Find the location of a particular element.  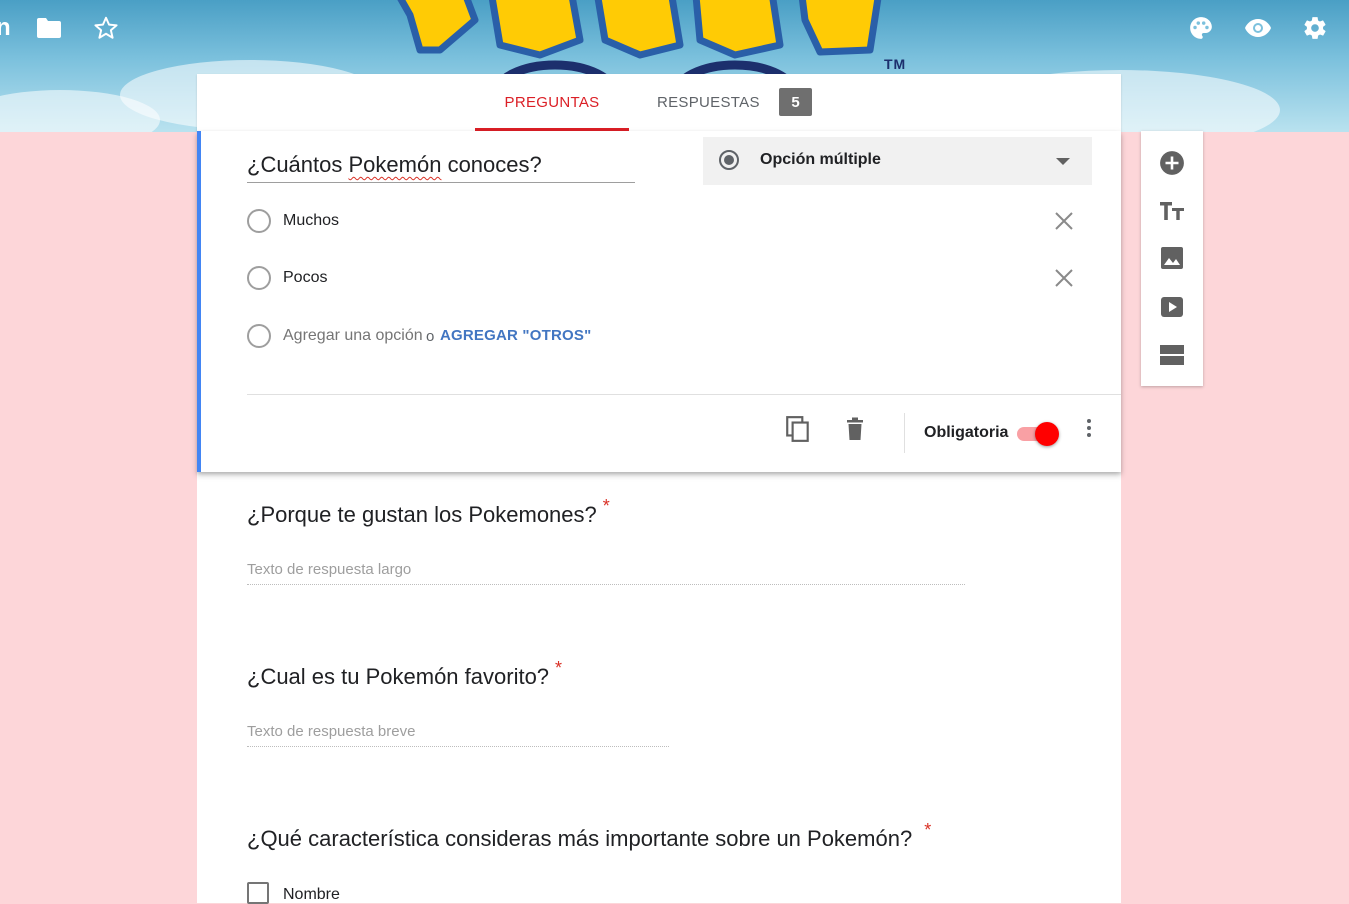

question-type-dropdown: Opción múltiple is located at coordinates (897, 161).